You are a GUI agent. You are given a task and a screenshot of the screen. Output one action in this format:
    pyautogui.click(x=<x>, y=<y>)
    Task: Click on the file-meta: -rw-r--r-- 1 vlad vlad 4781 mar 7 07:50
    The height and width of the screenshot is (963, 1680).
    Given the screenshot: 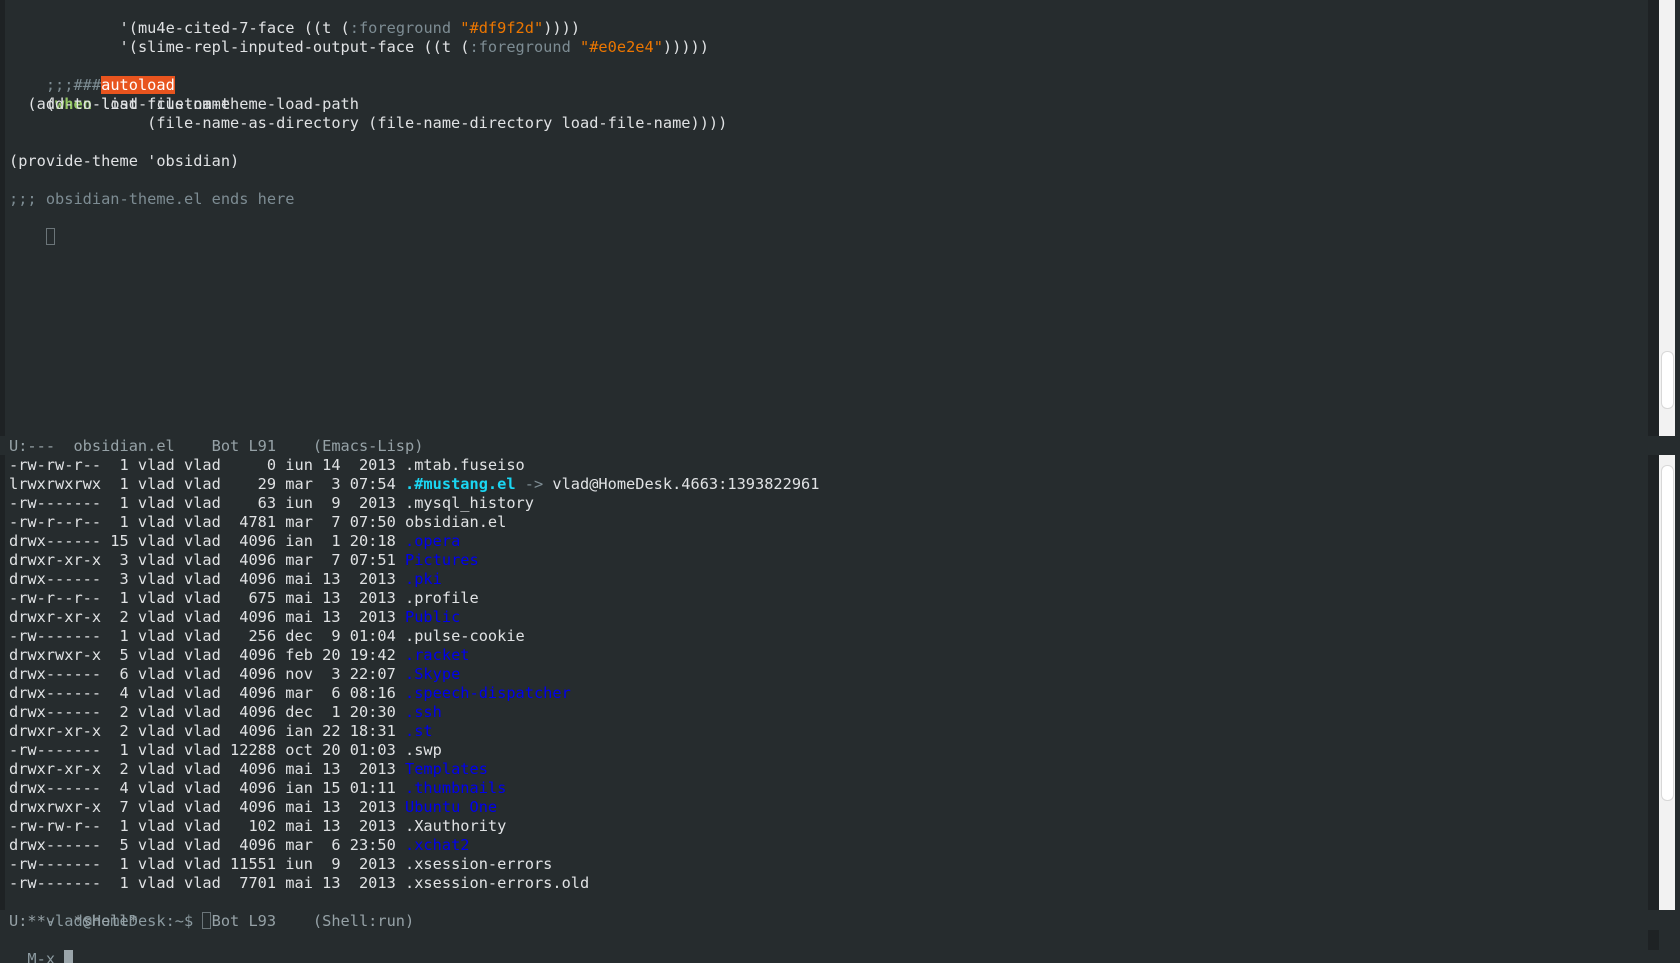 What is the action you would take?
    pyautogui.click(x=207, y=522)
    